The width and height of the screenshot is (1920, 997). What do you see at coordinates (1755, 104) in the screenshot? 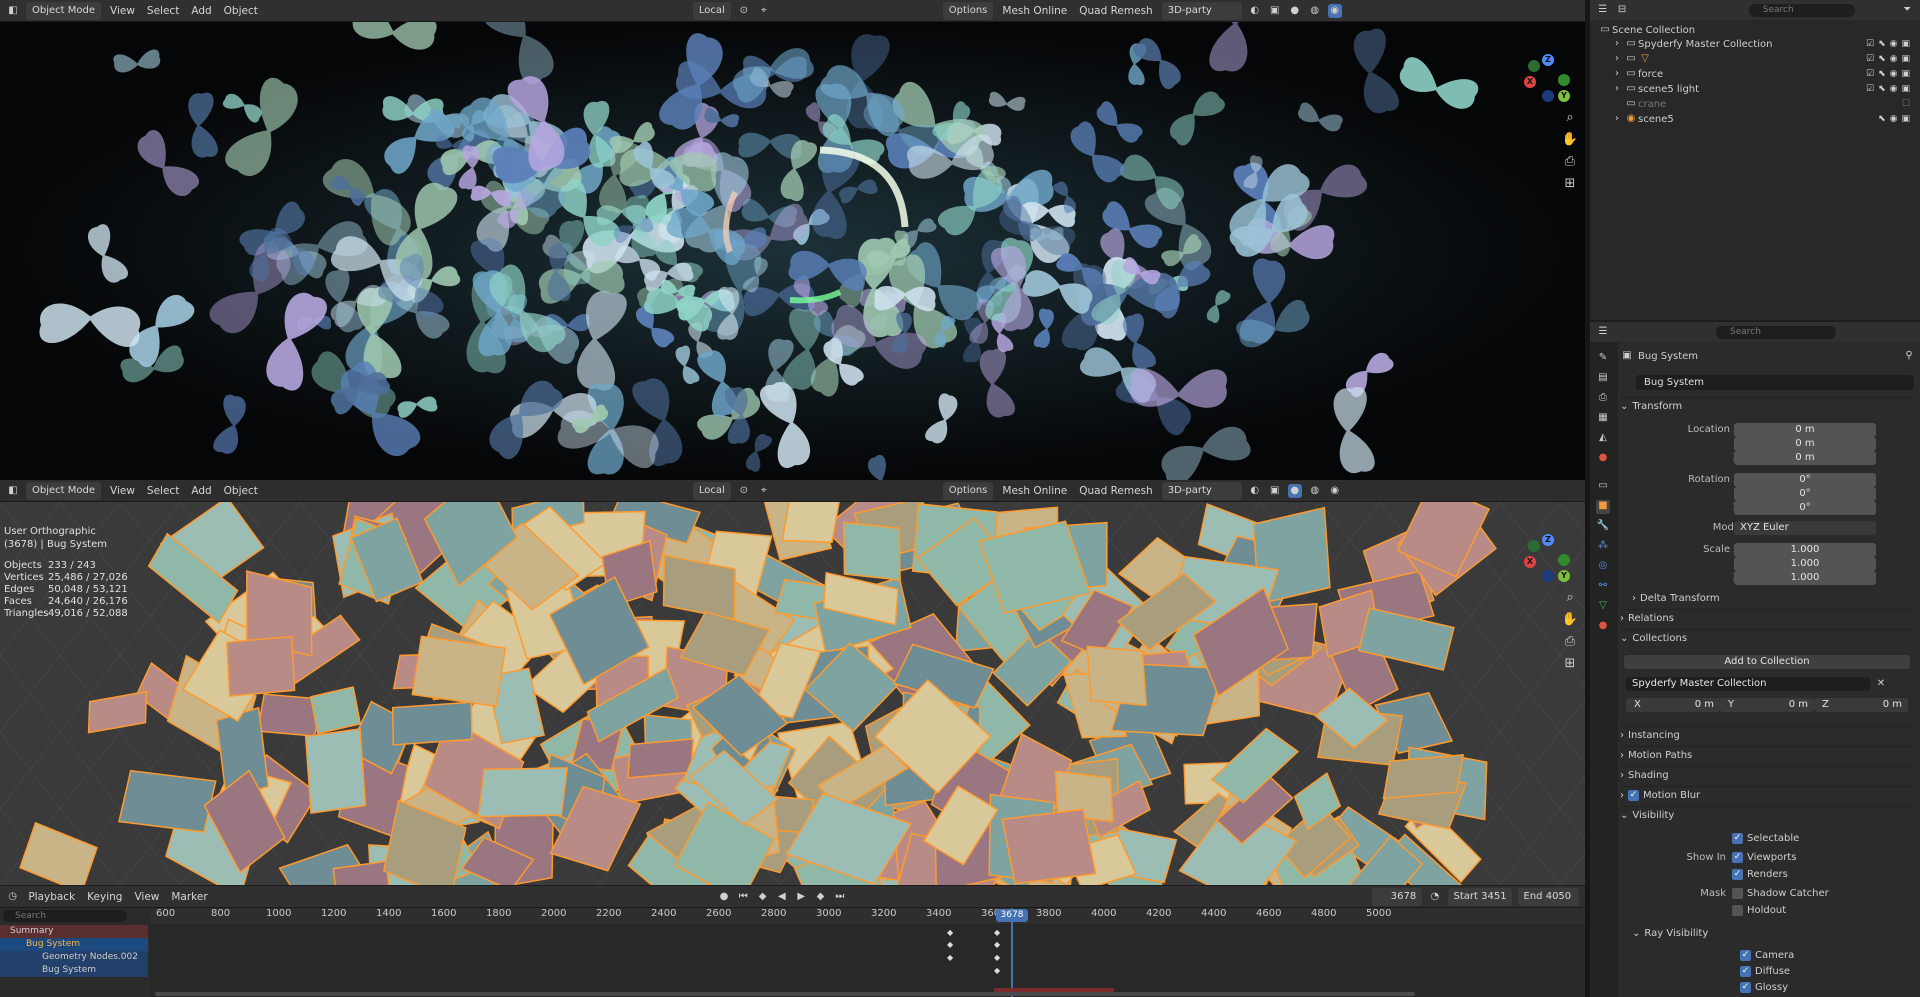
I see `outliner-item: ▭ crane ☐` at bounding box center [1755, 104].